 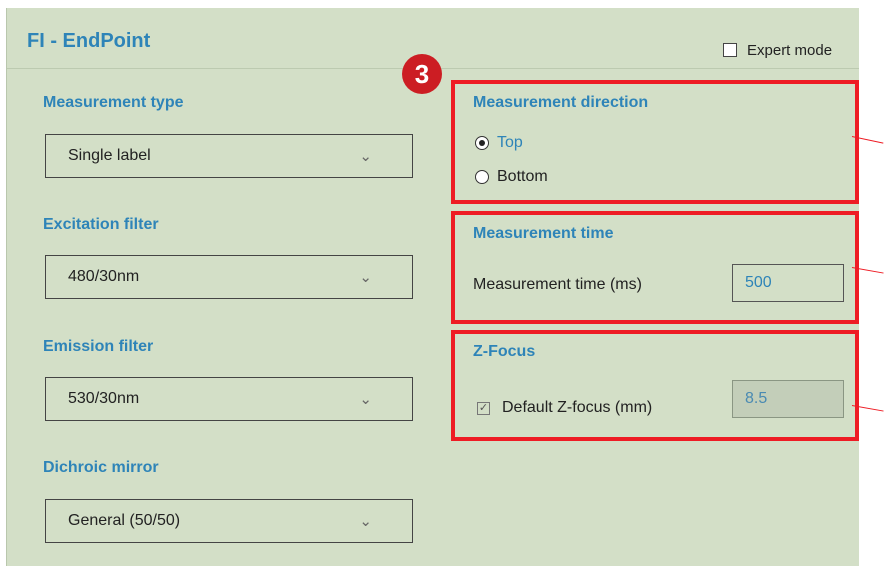 I want to click on measurement-time-field-label: Measurement time (ms), so click(x=557, y=284).